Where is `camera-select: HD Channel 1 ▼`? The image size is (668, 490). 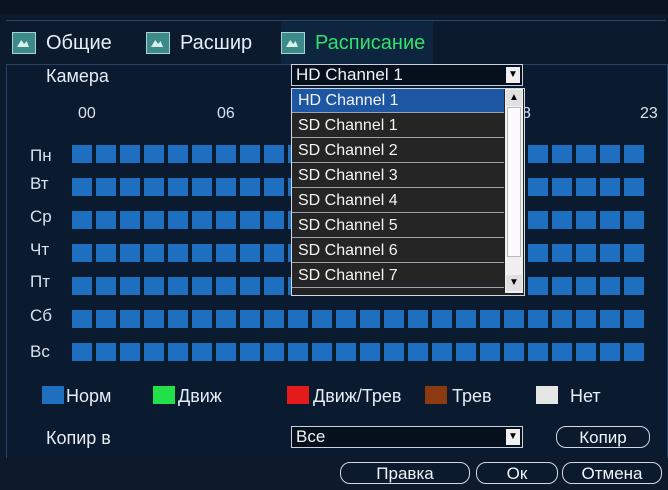 camera-select: HD Channel 1 ▼ is located at coordinates (407, 75).